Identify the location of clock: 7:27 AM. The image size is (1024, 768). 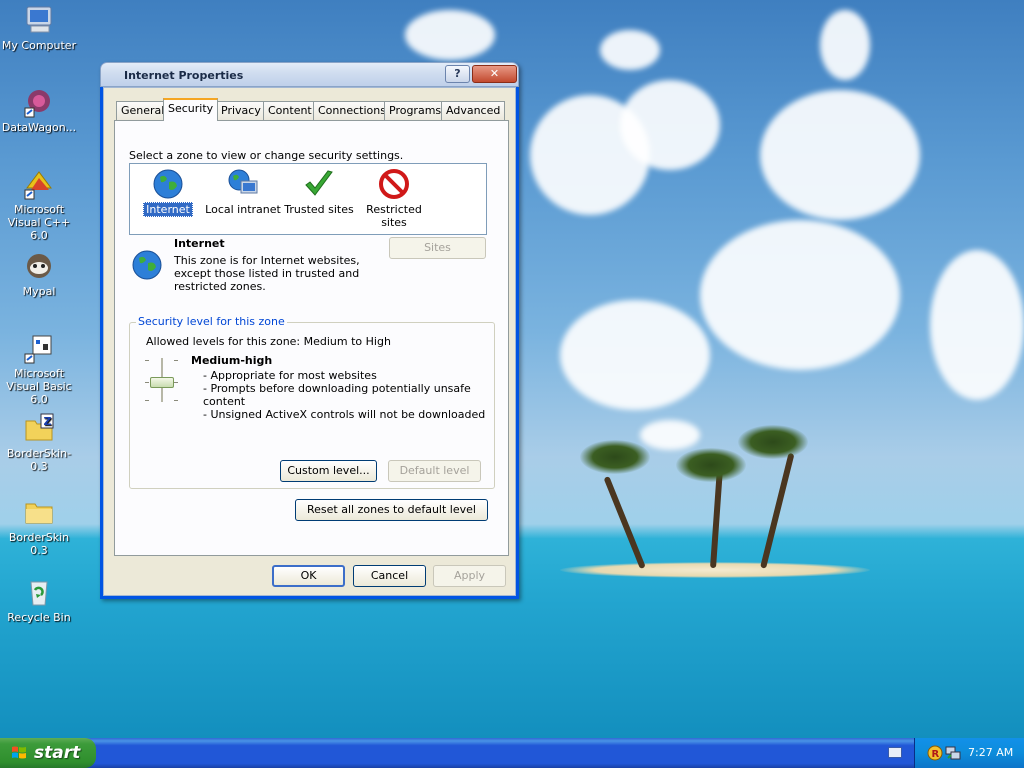
(990, 752).